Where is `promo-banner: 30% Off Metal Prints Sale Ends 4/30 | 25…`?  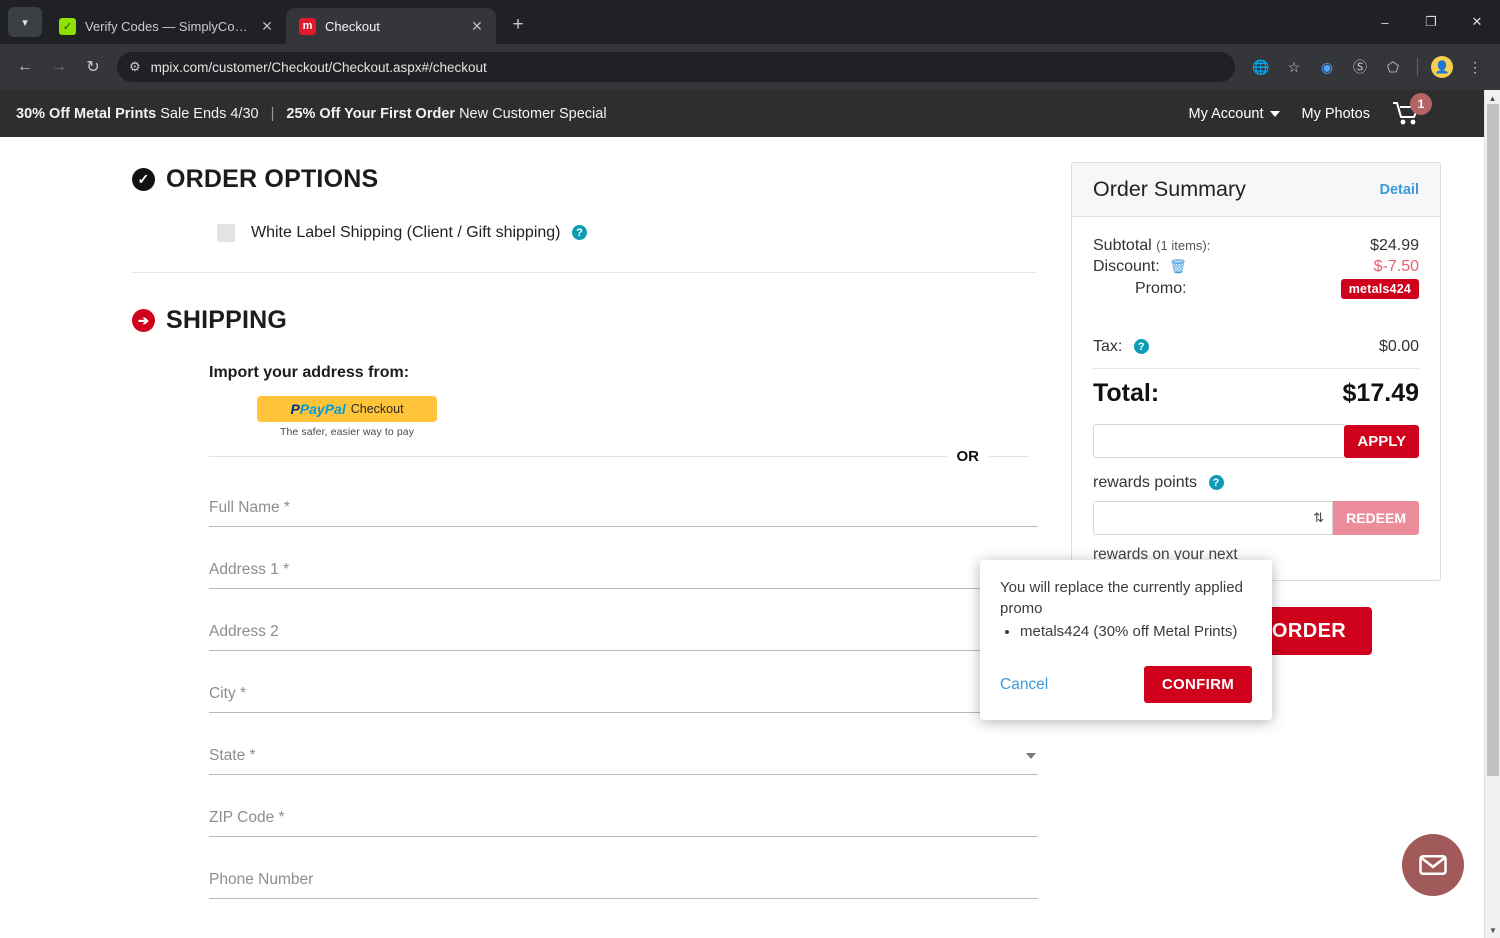 promo-banner: 30% Off Metal Prints Sale Ends 4/30 | 25… is located at coordinates (311, 114).